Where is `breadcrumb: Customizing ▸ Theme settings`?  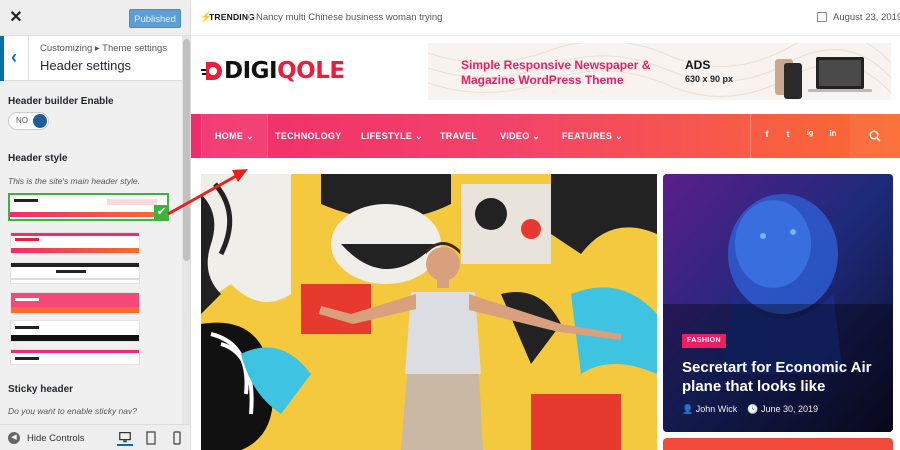 breadcrumb: Customizing ▸ Theme settings is located at coordinates (104, 48).